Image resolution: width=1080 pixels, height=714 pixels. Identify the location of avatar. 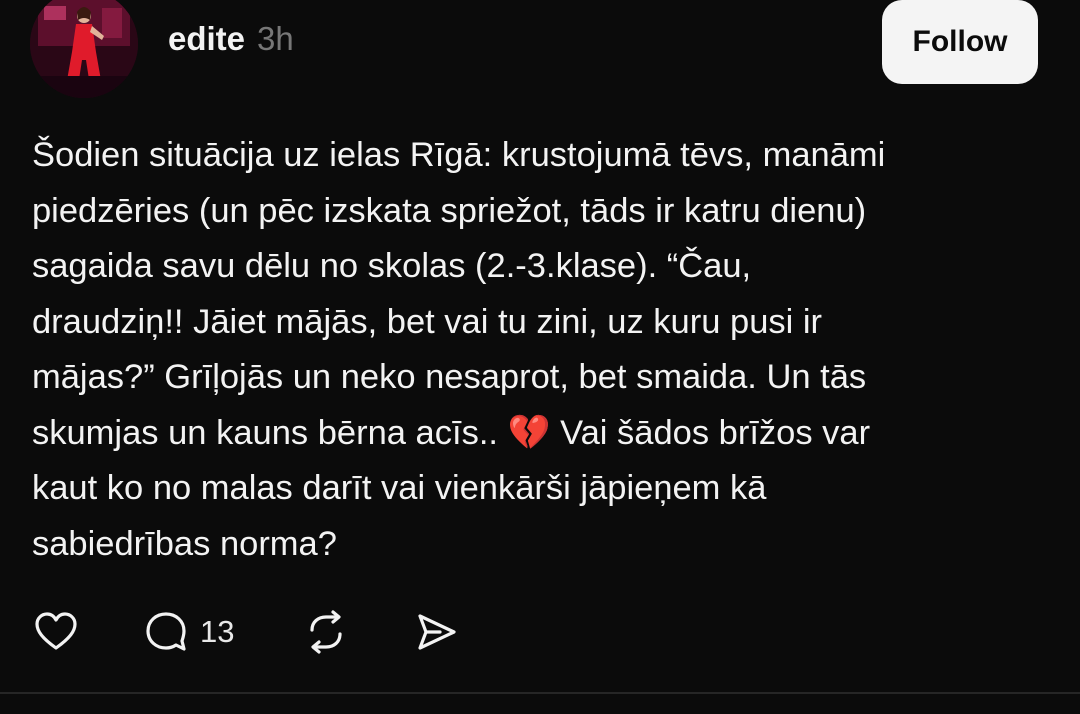
(84, 49).